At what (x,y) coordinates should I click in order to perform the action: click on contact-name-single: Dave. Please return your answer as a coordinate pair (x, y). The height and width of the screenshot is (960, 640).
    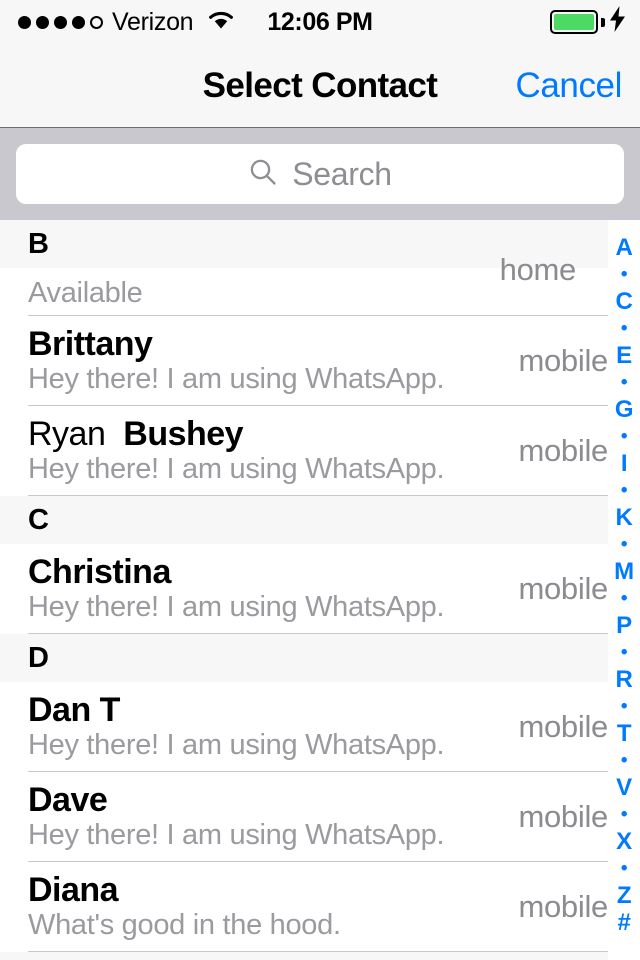
    Looking at the image, I should click on (68, 800).